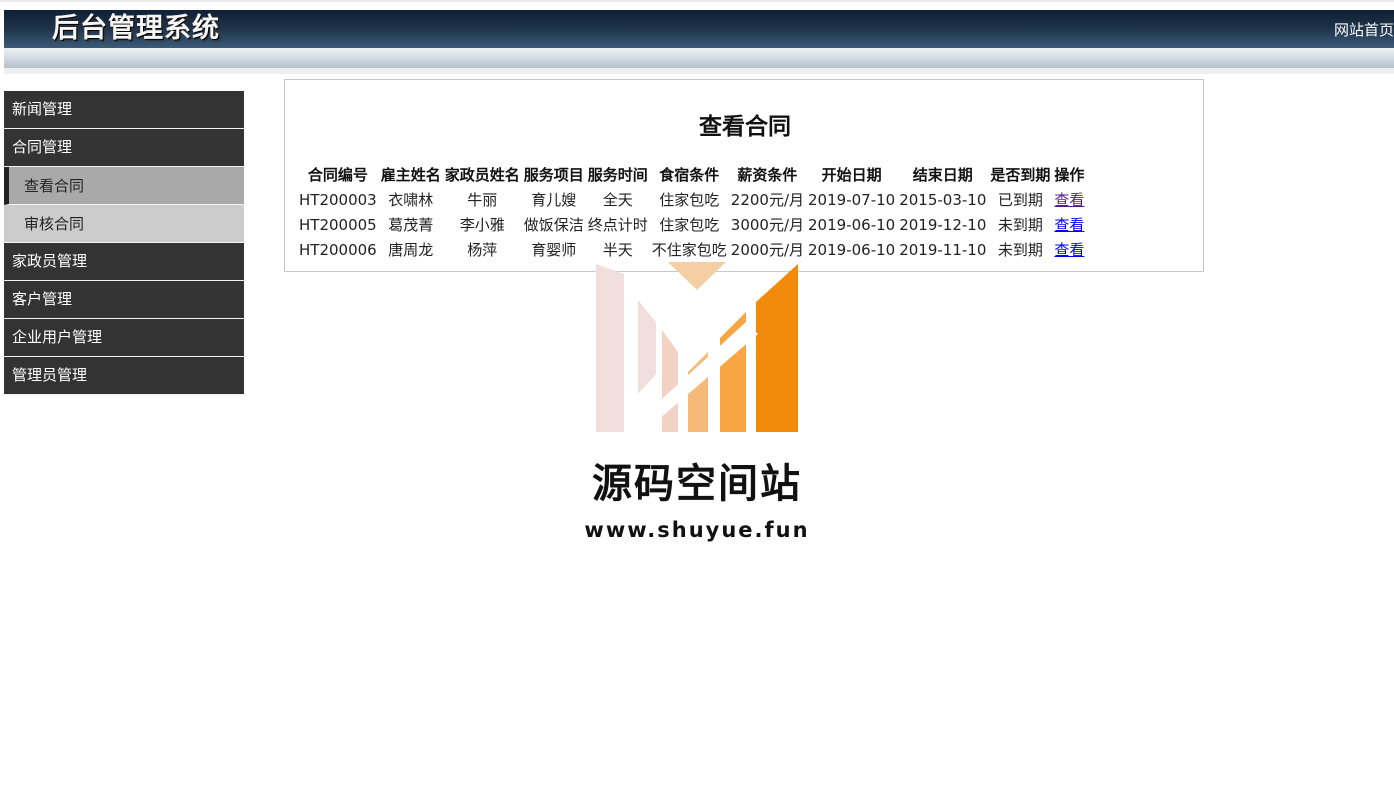 The image size is (1394, 809). I want to click on table-cell: 葛茂菁, so click(411, 225).